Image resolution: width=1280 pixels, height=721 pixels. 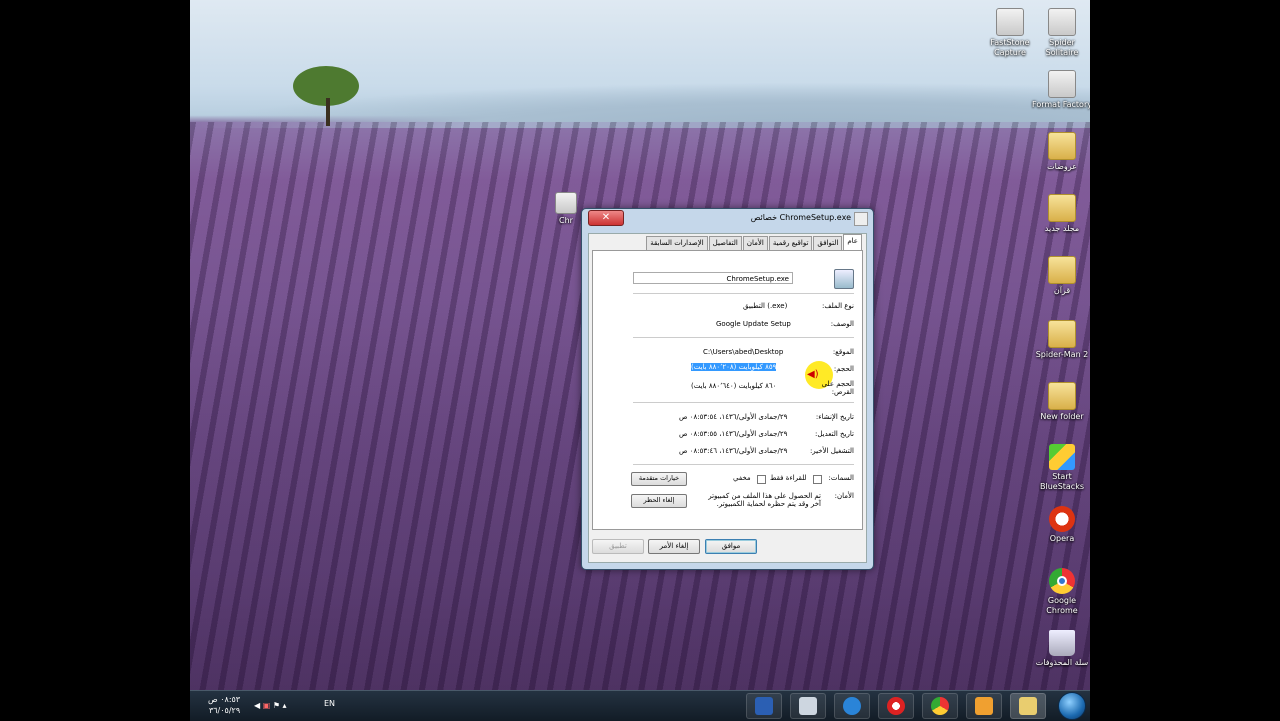 I want to click on show-hidden-icons-icon: ▴, so click(x=285, y=705).